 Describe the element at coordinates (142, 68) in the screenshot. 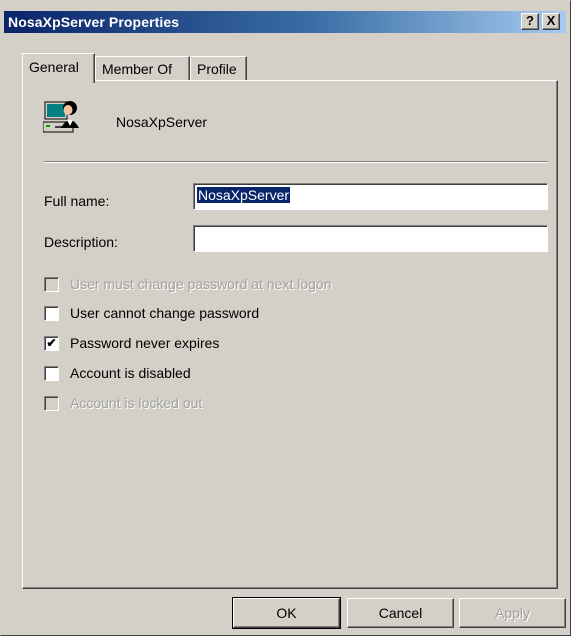

I see `tab-member-of: Member Of` at that location.